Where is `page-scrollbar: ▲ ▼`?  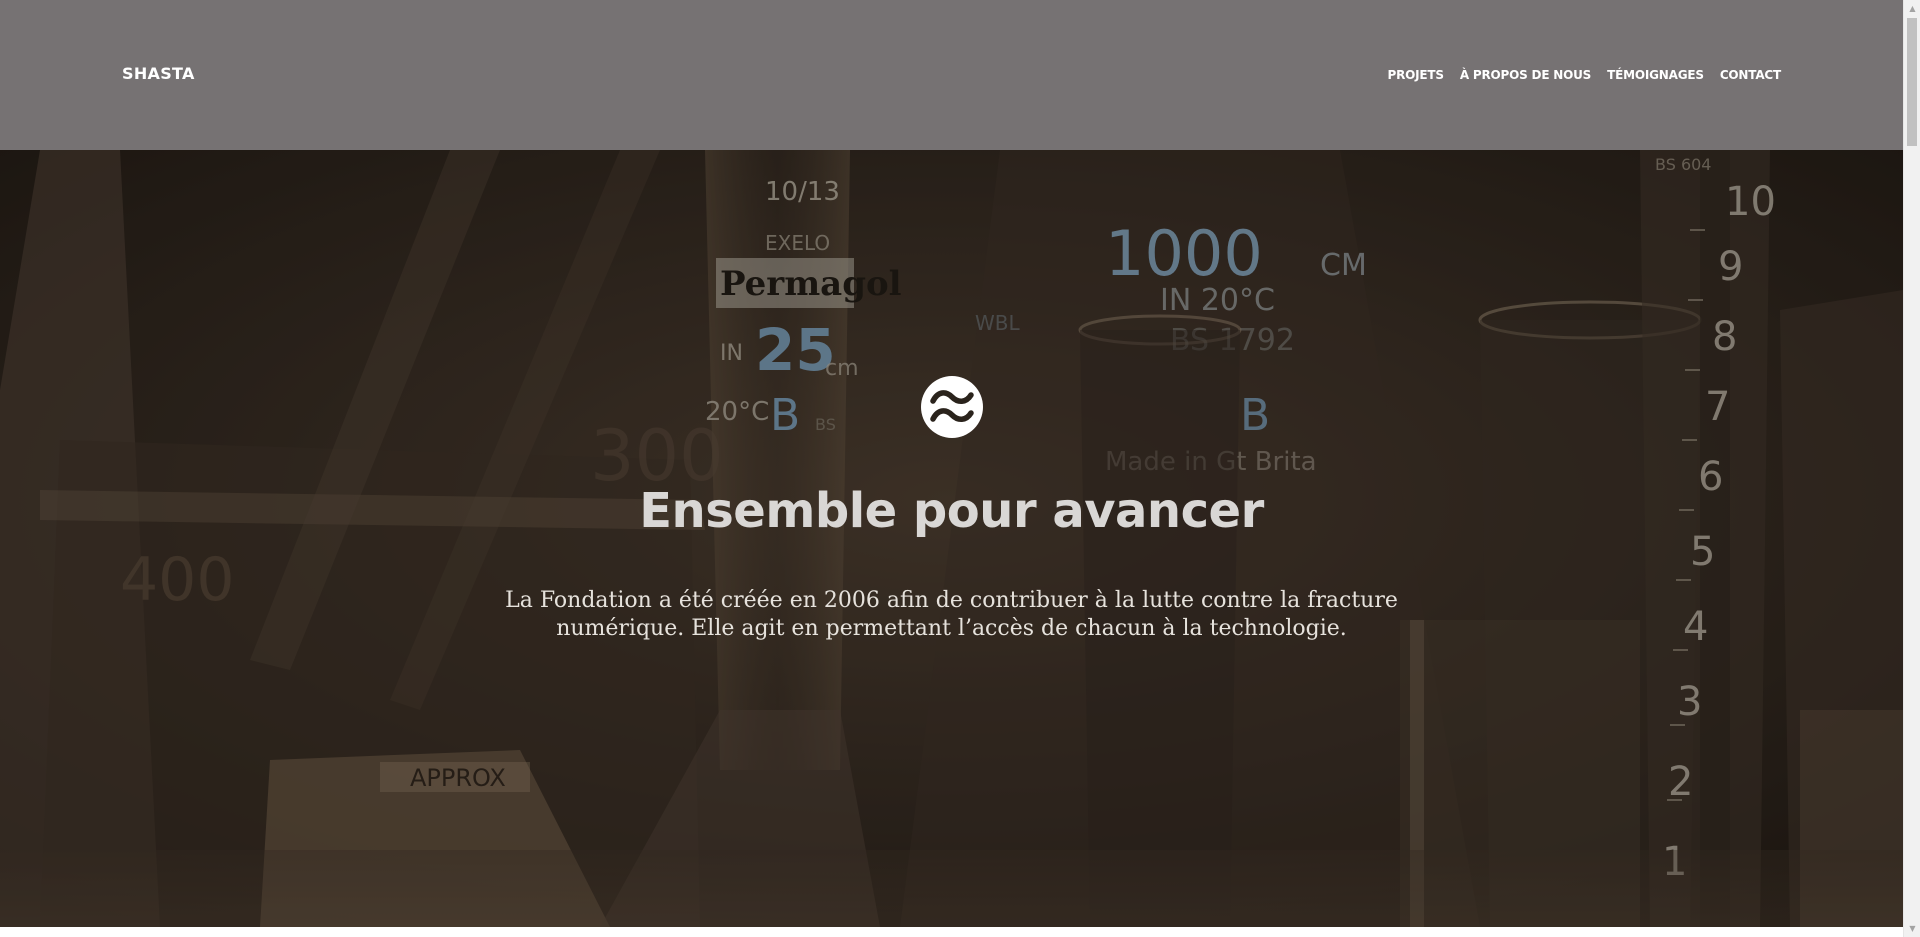
page-scrollbar: ▲ ▼ is located at coordinates (1911, 468).